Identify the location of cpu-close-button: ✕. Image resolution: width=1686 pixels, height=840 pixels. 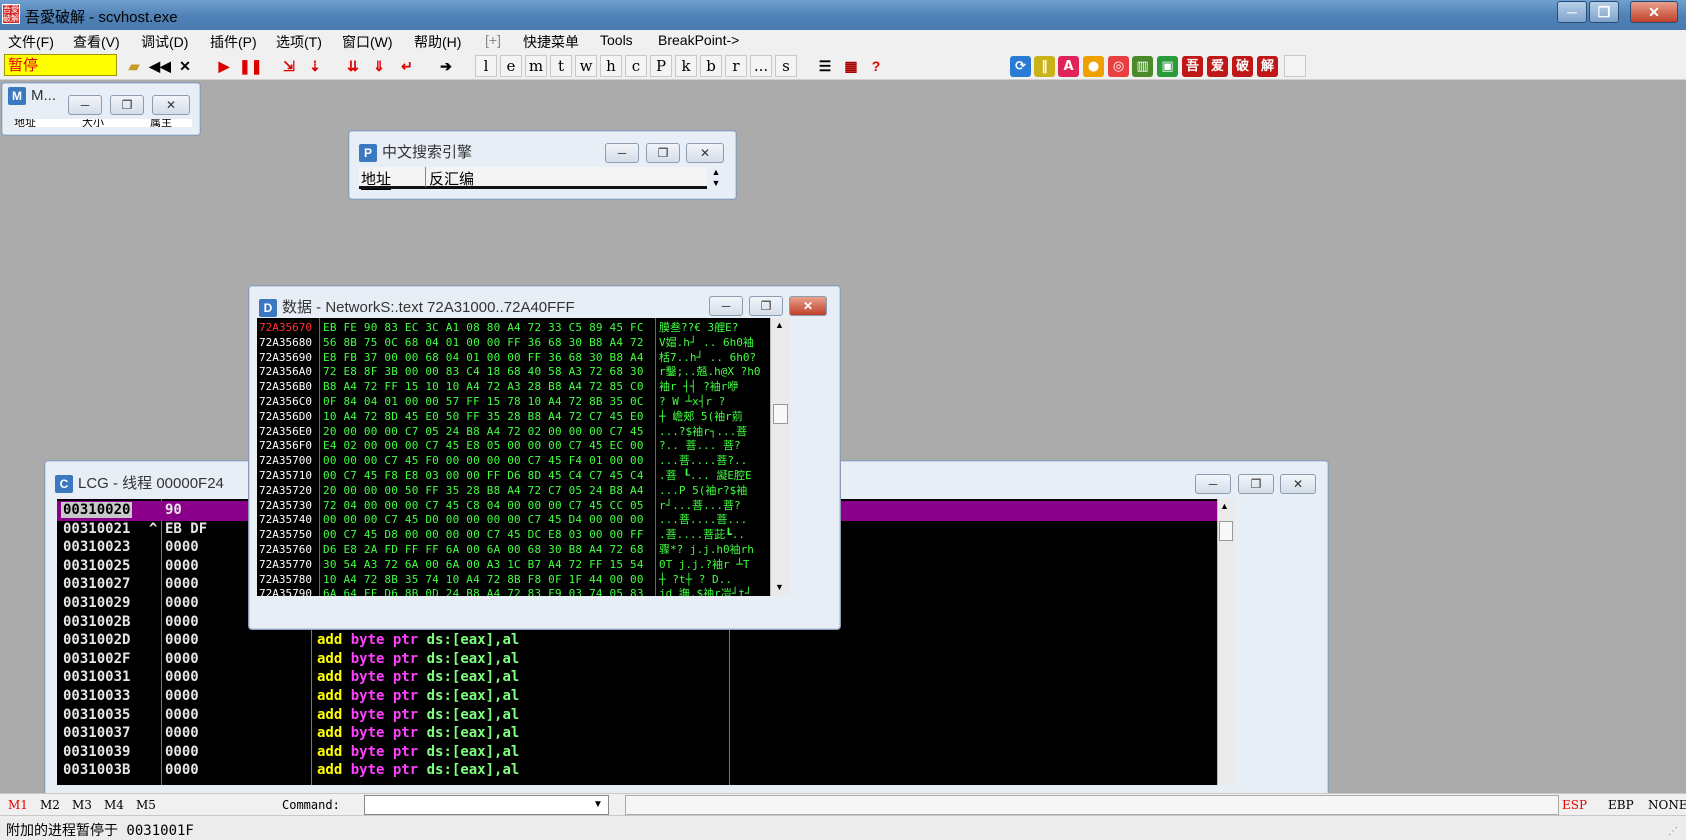
(1298, 484).